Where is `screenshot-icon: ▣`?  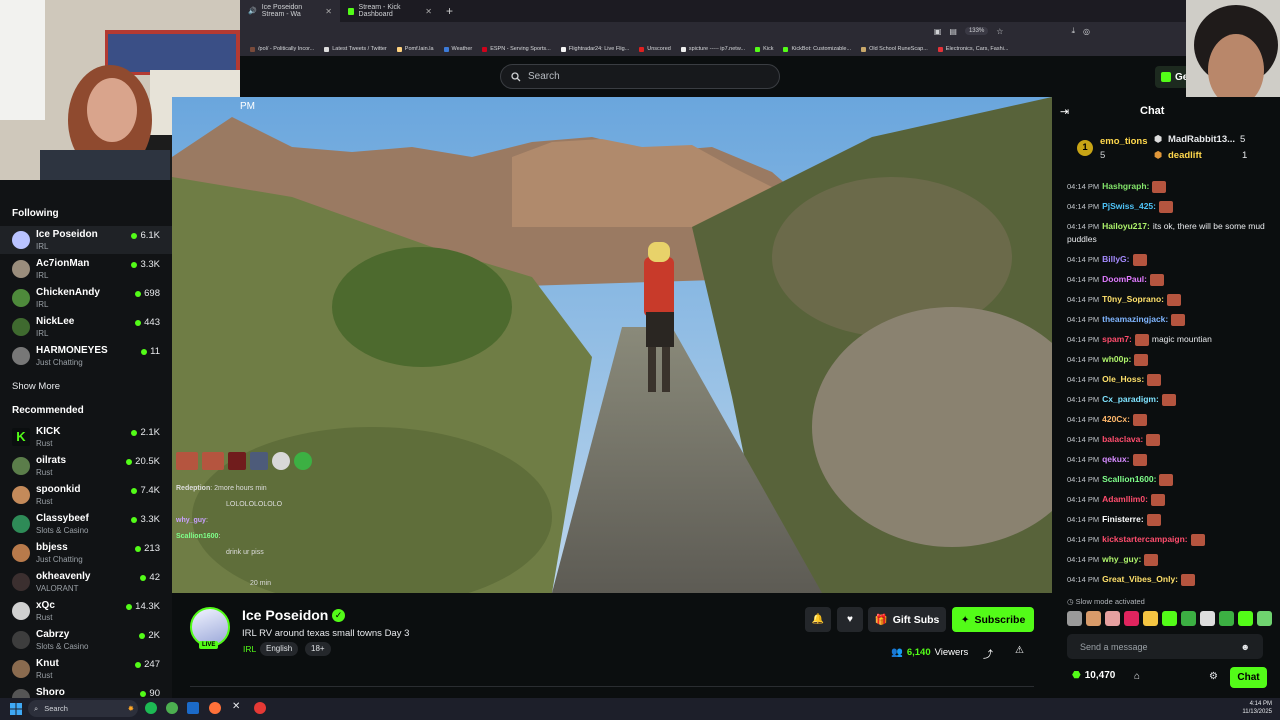
screenshot-icon: ▣ is located at coordinates (938, 31).